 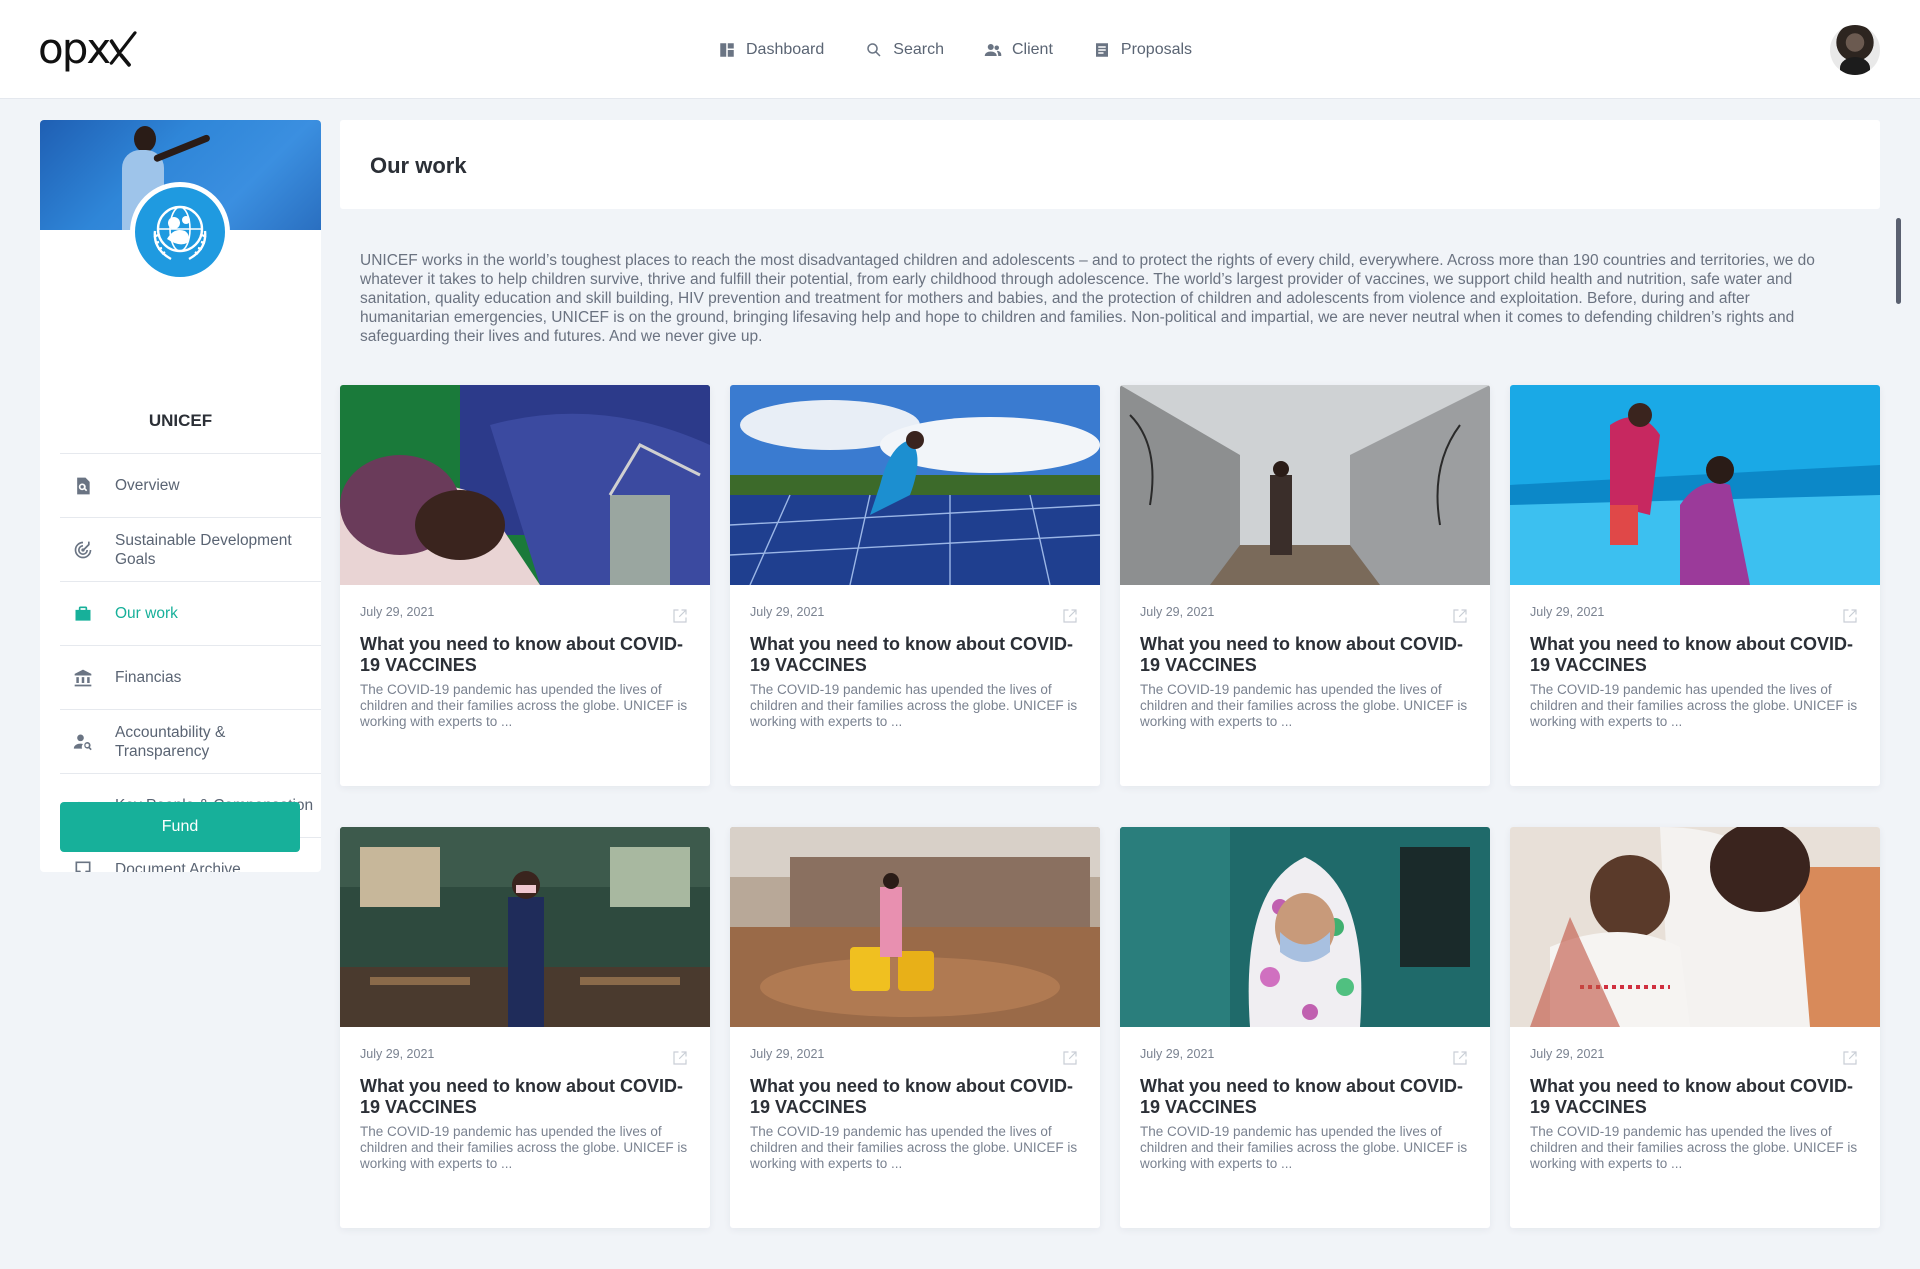 What do you see at coordinates (146, 613) in the screenshot?
I see `sidebar-item-label: Our work` at bounding box center [146, 613].